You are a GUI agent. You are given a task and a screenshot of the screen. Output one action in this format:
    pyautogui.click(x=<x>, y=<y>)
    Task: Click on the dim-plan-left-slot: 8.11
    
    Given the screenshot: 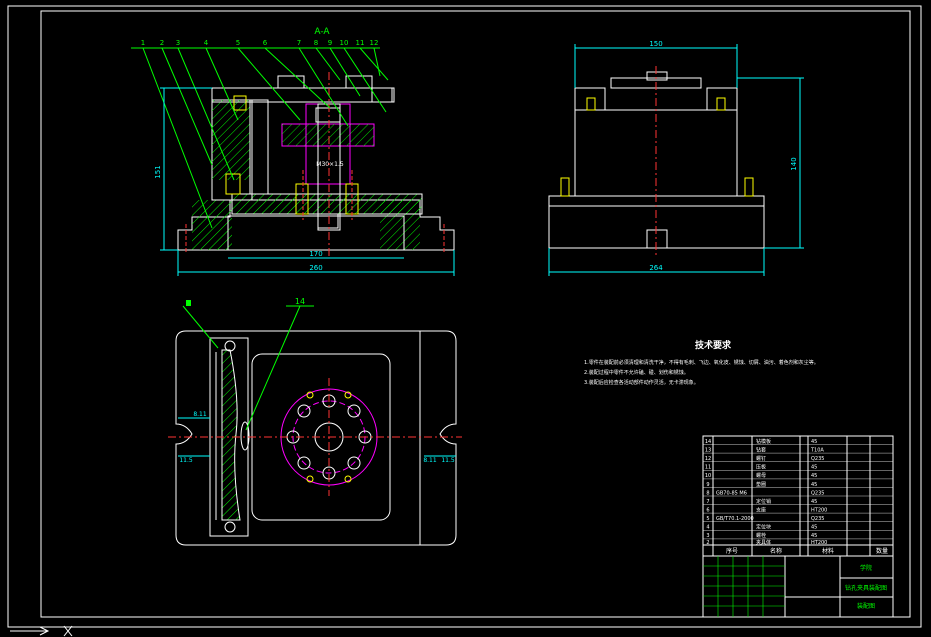 What is the action you would take?
    pyautogui.click(x=200, y=414)
    